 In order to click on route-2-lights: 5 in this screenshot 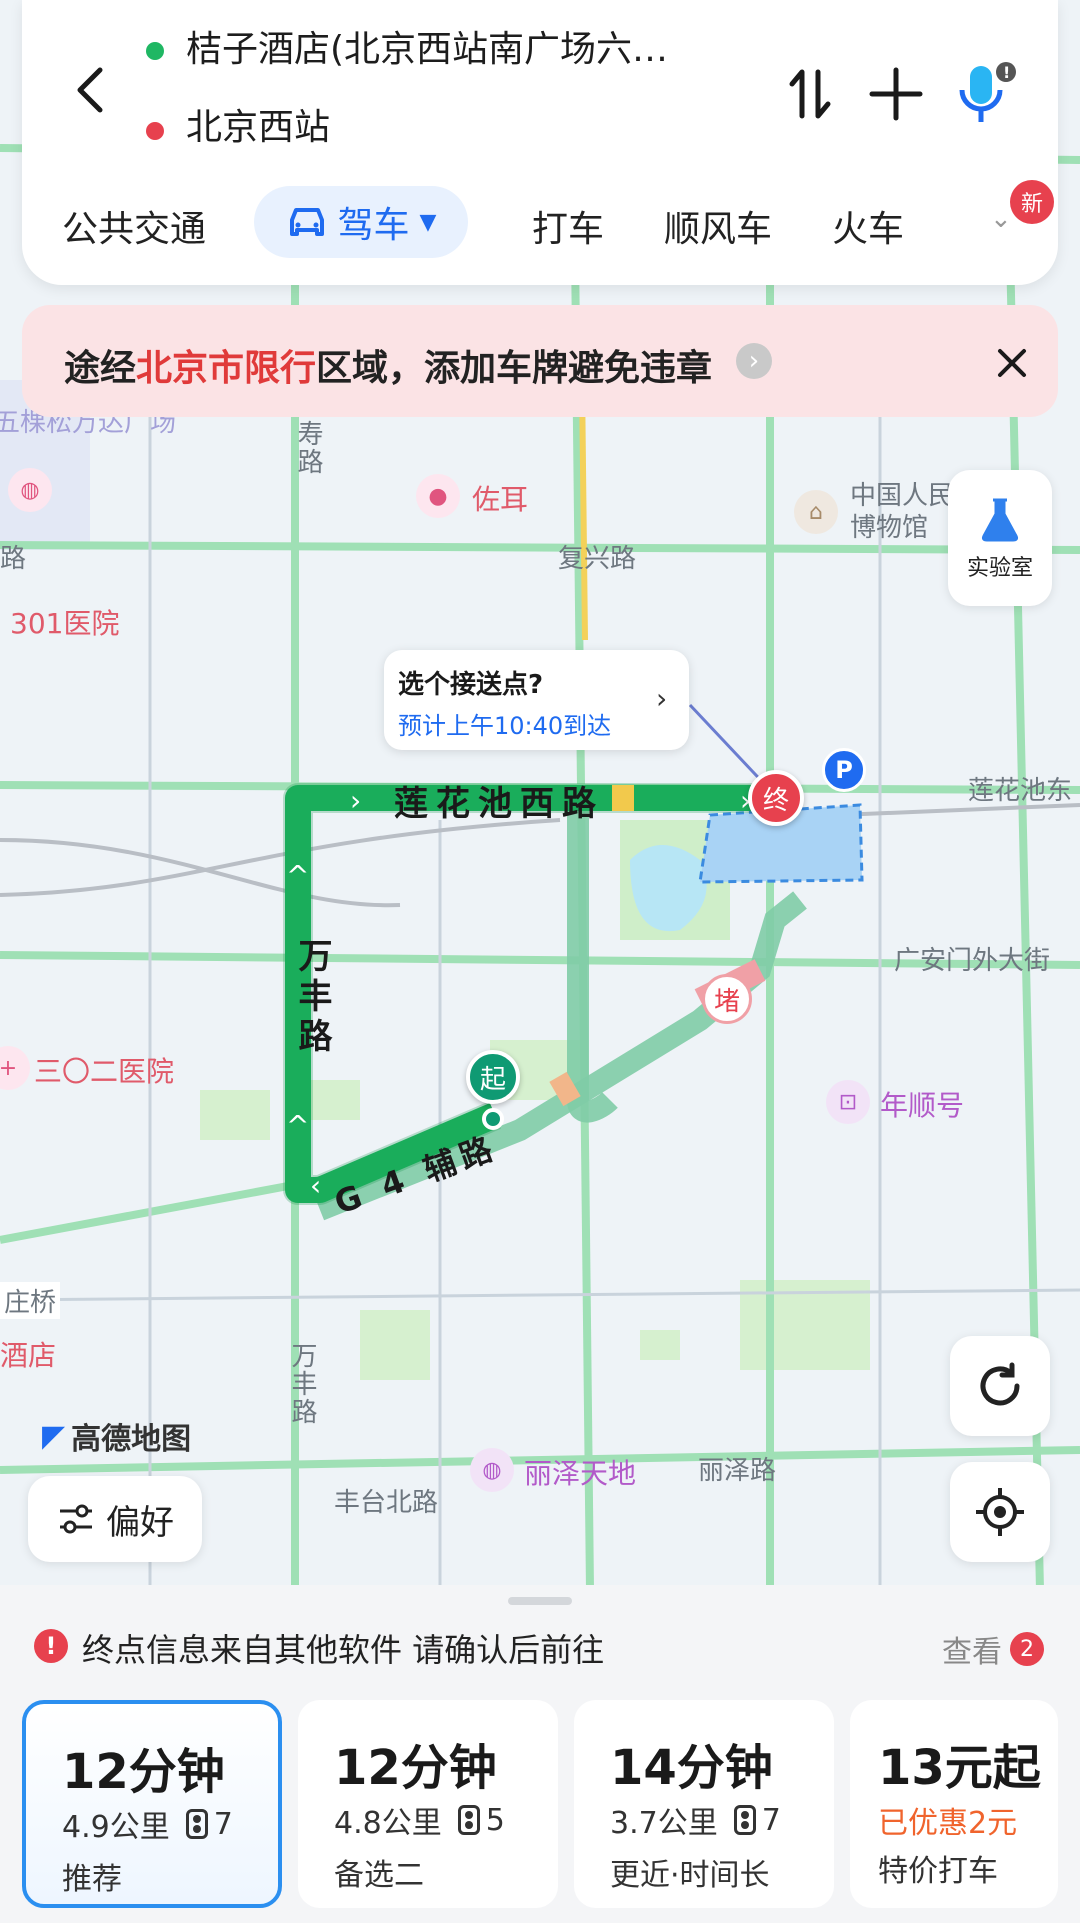, I will do `click(495, 1820)`.